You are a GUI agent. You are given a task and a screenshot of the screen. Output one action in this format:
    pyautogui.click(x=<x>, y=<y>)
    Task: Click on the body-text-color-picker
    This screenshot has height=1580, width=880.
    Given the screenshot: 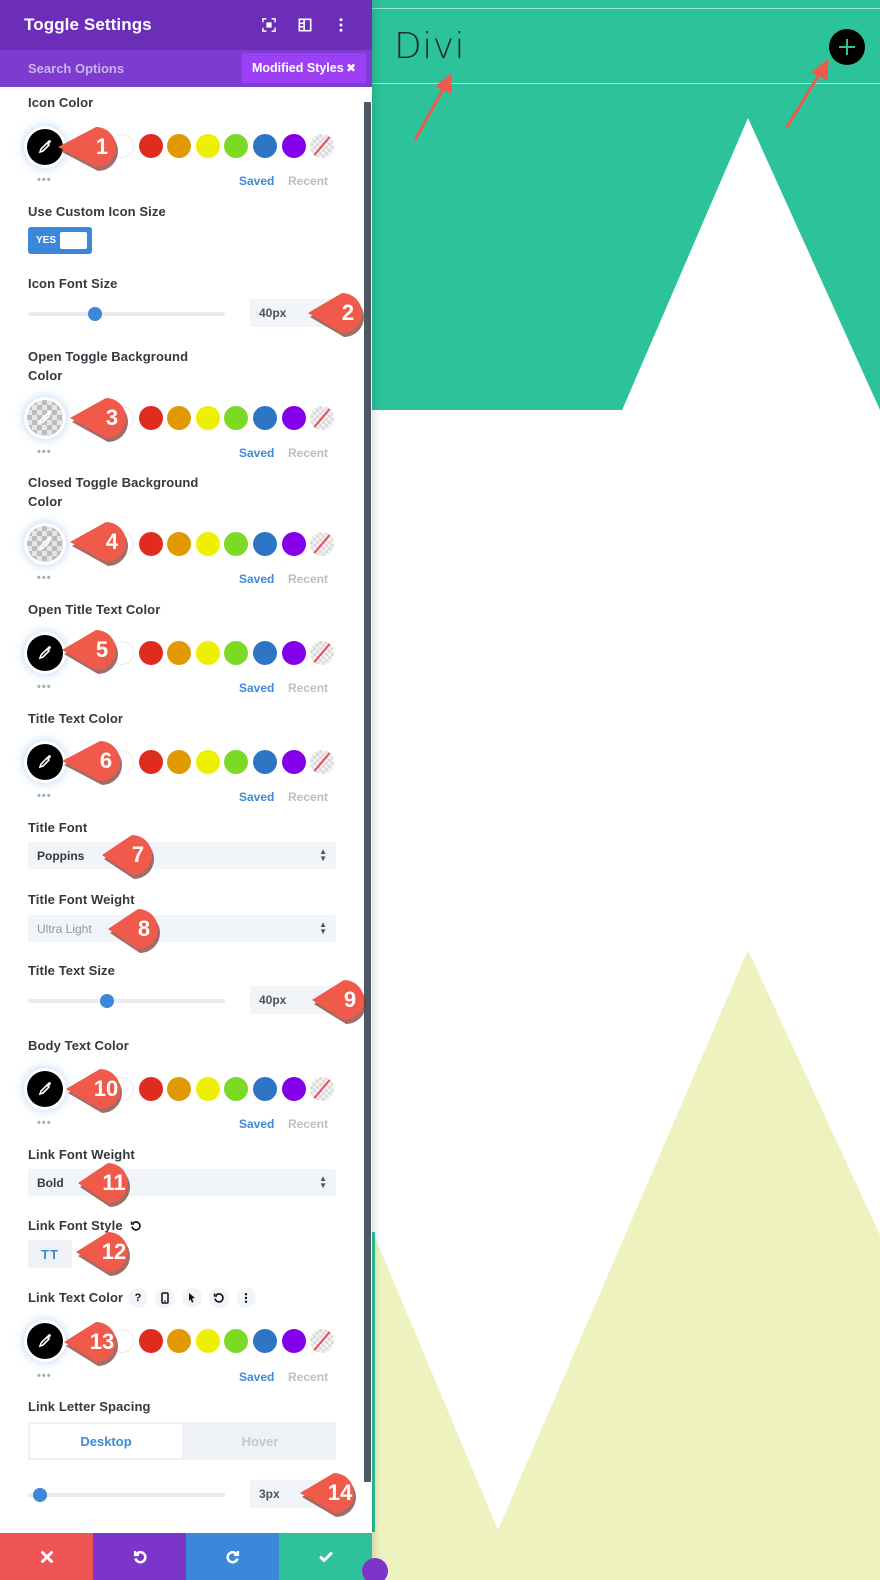 What is the action you would take?
    pyautogui.click(x=45, y=1089)
    